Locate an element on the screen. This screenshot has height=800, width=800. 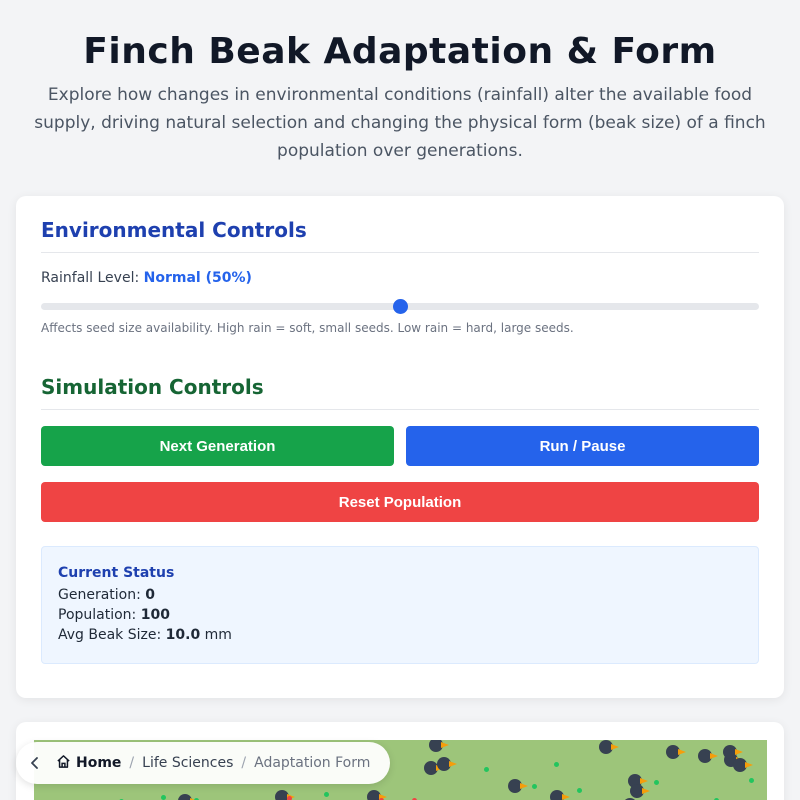
simulation-button-row: Next Generation Run / Pause is located at coordinates (400, 446).